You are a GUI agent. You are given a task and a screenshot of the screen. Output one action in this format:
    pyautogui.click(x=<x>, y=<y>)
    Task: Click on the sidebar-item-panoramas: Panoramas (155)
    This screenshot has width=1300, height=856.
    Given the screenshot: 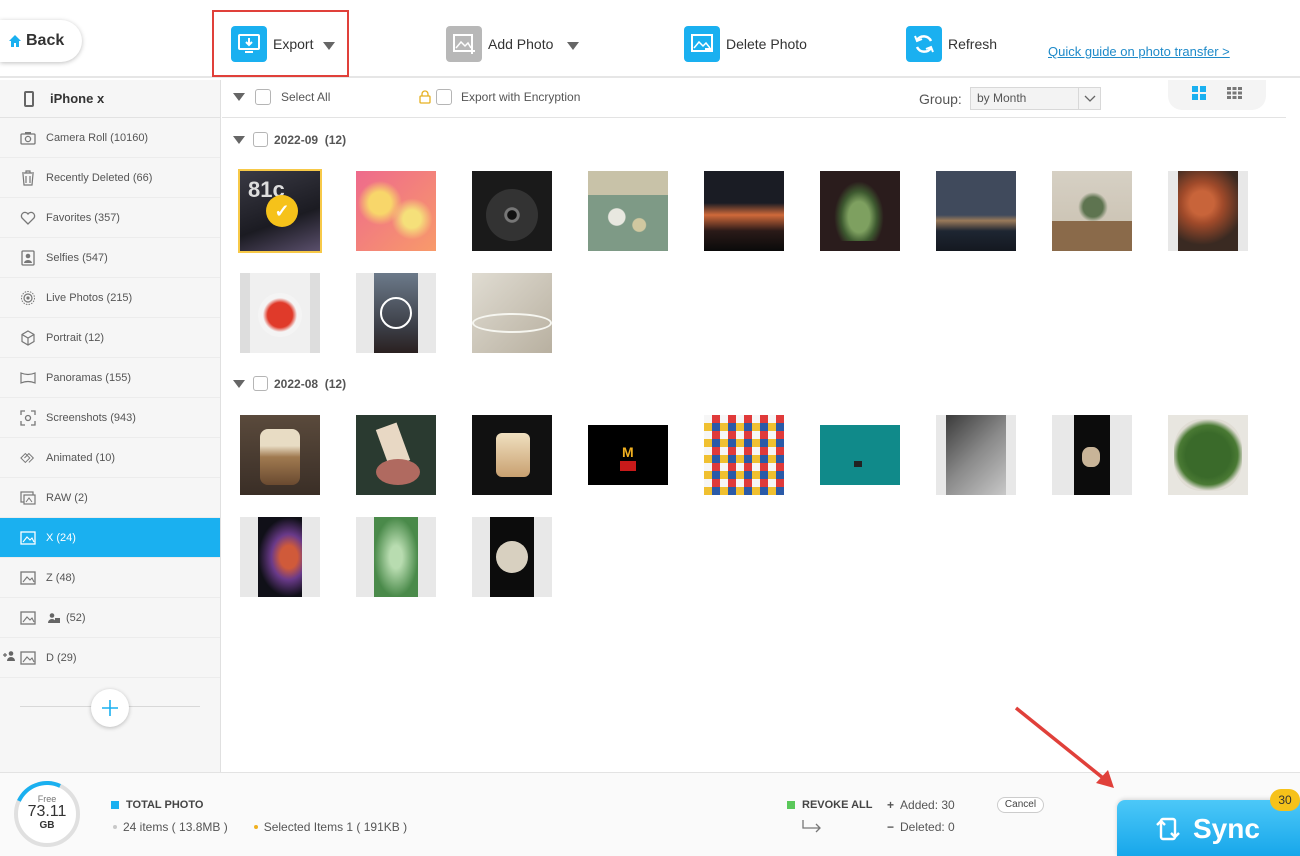 What is the action you would take?
    pyautogui.click(x=110, y=378)
    